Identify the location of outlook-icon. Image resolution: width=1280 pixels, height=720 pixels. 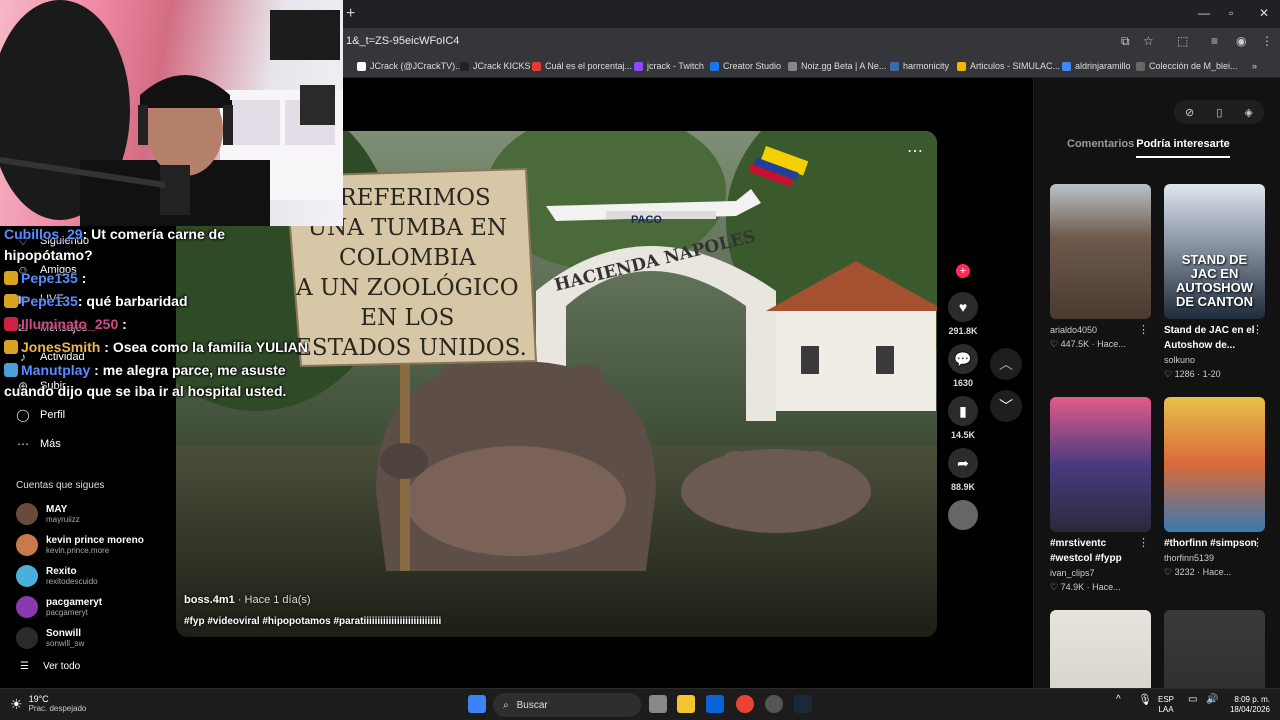
(715, 704).